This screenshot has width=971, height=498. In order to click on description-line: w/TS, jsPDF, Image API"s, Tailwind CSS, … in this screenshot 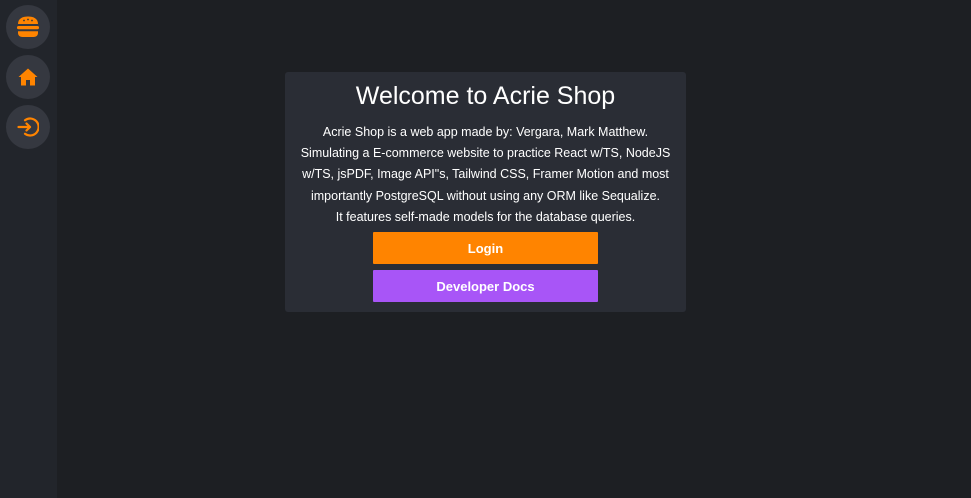, I will do `click(485, 174)`.